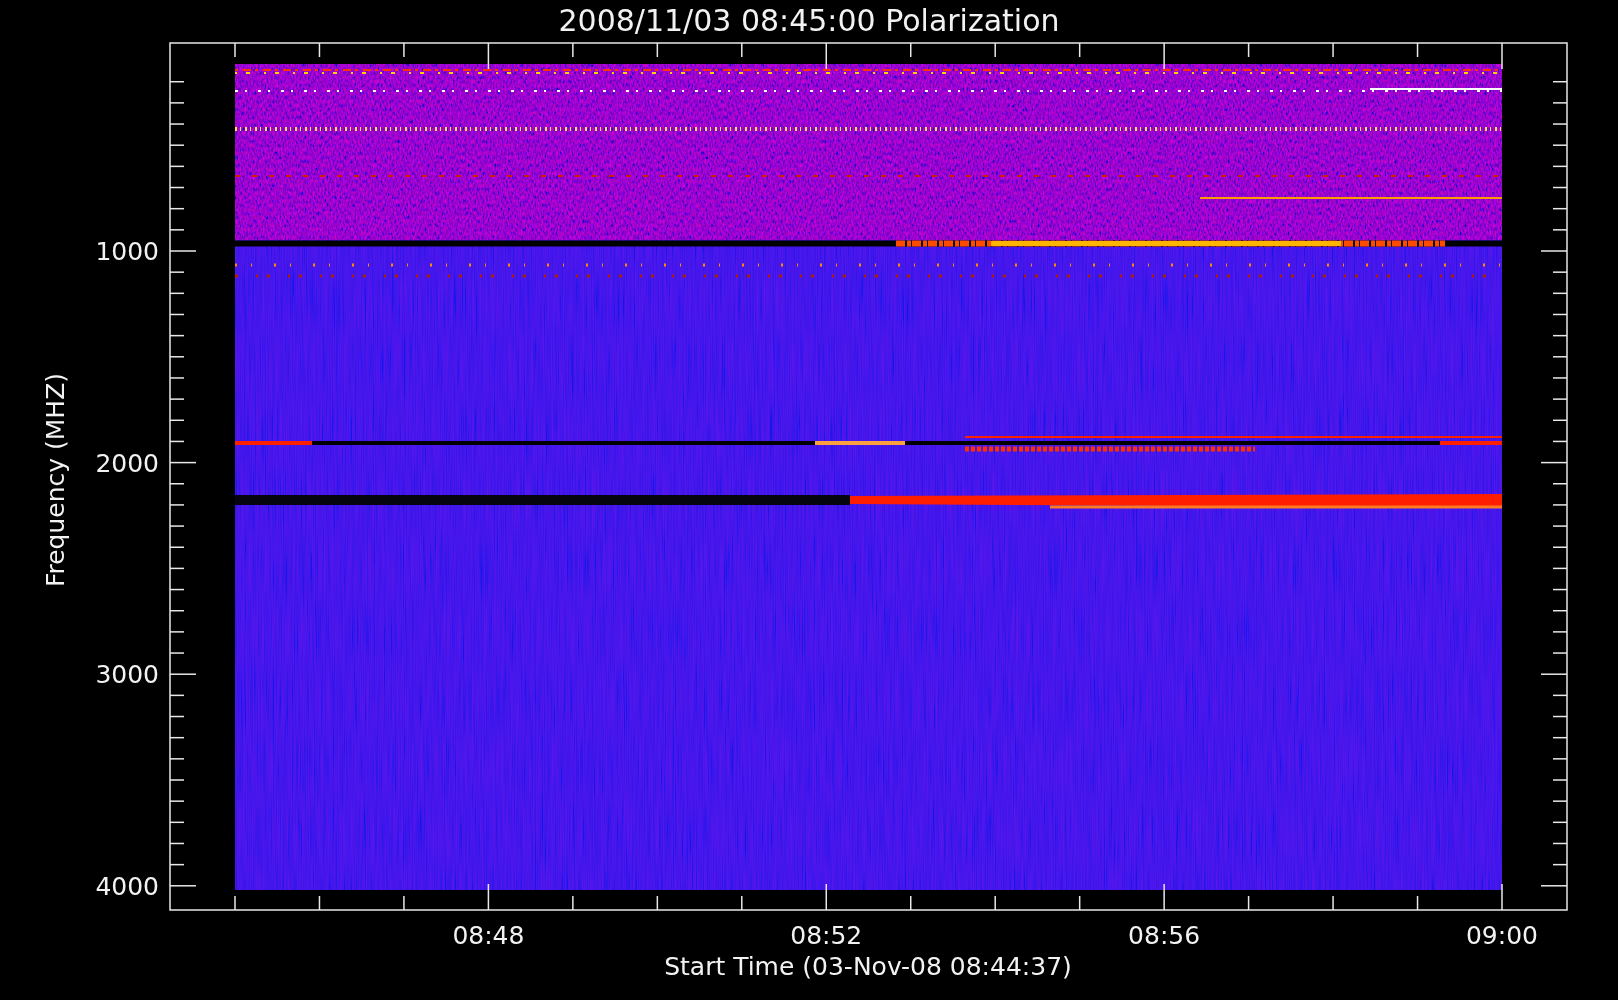  Describe the element at coordinates (55, 480) in the screenshot. I see `y-axis-label: Frequency (MHZ)` at that location.